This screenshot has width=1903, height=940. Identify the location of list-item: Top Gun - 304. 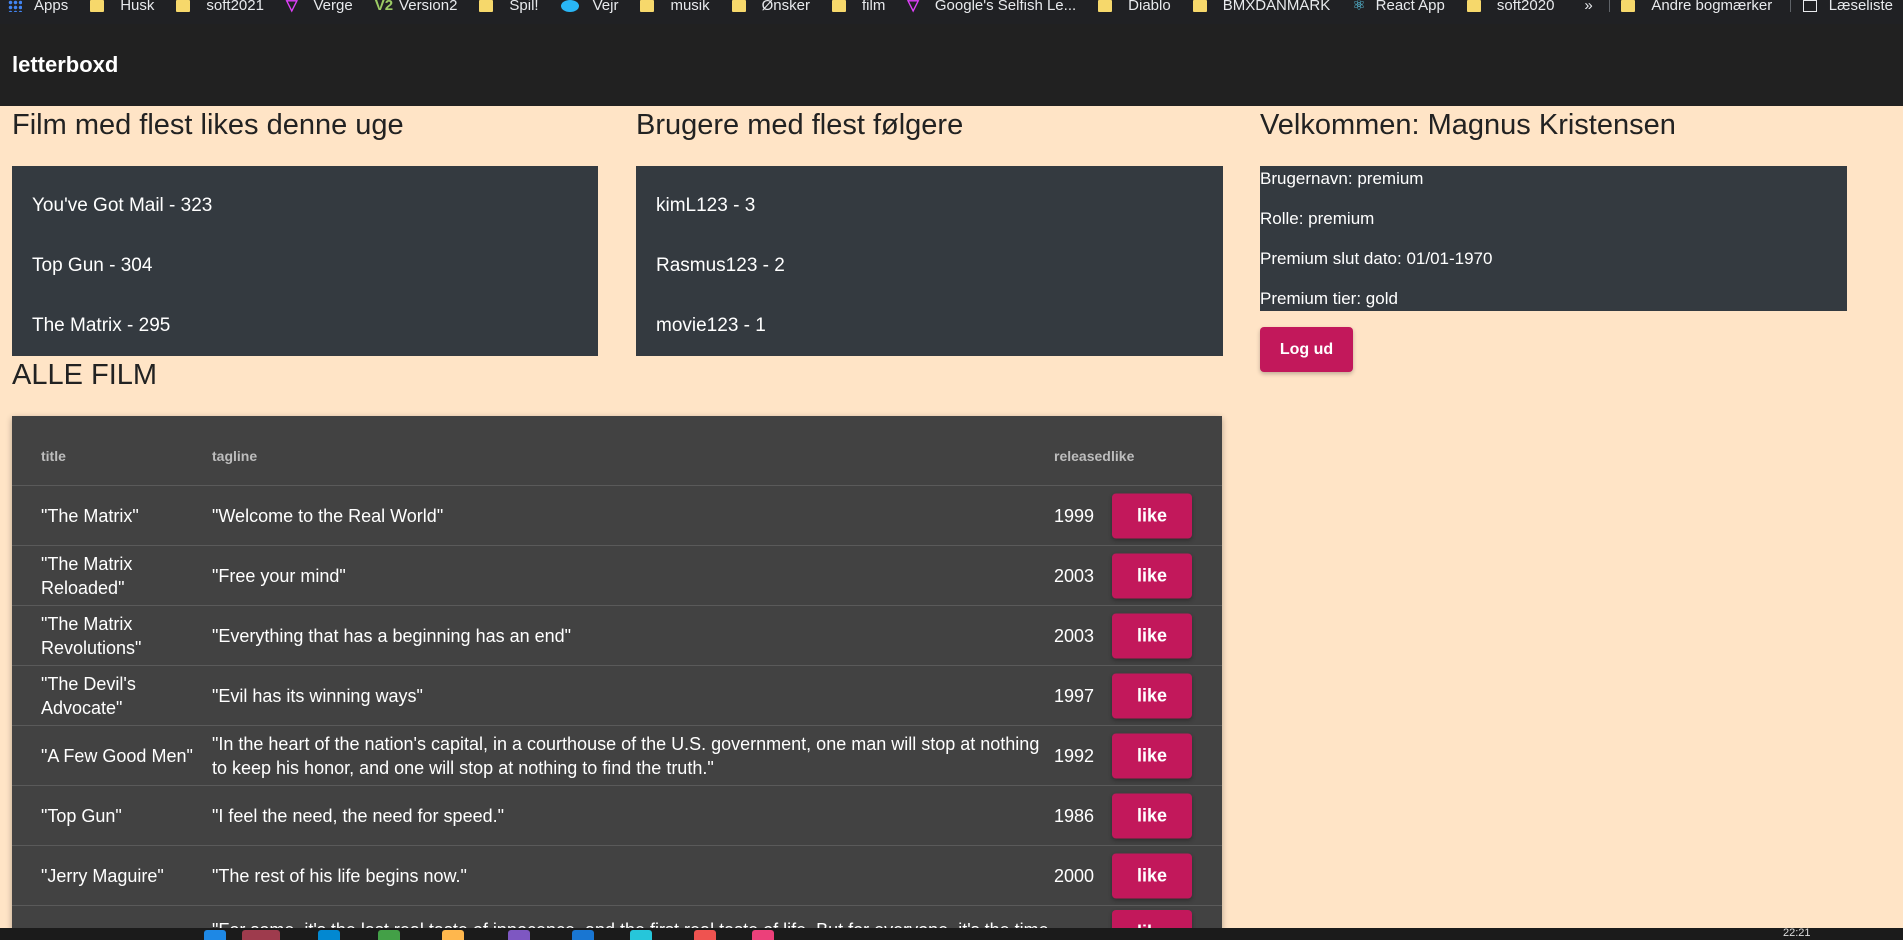
(92, 265).